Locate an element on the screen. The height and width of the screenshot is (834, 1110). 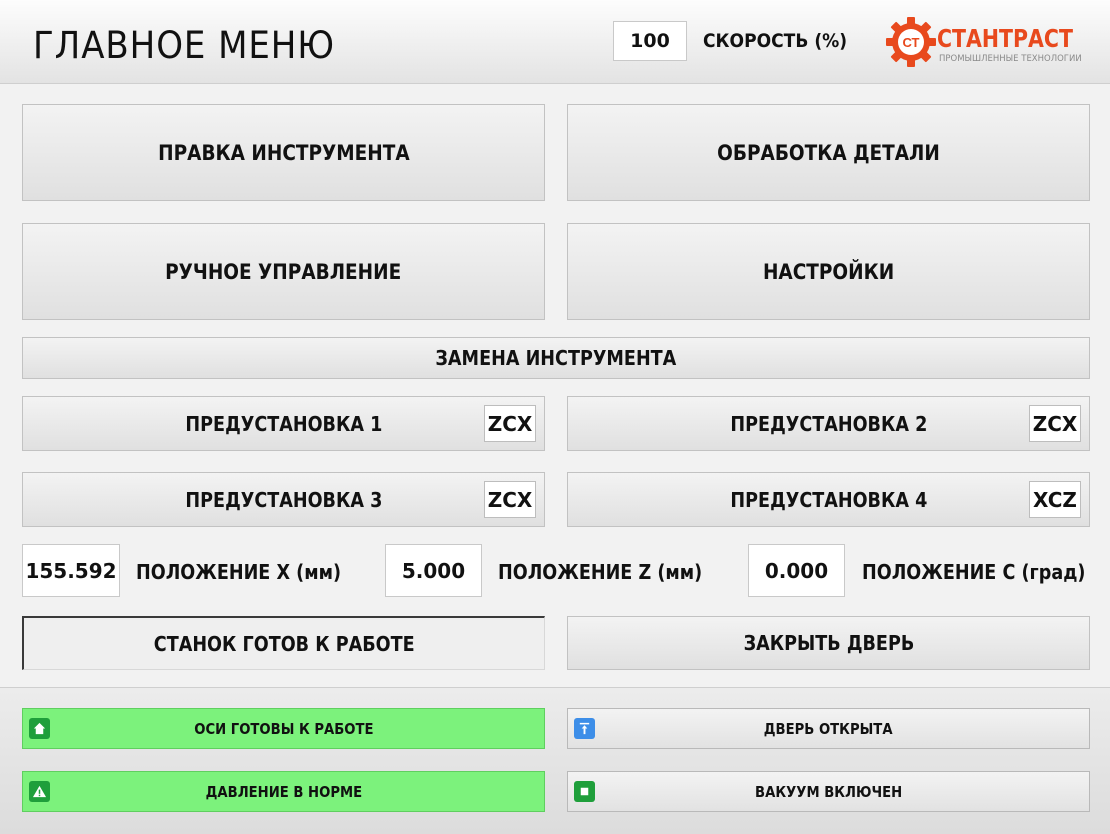
preset-4-axis-order: XCZ is located at coordinates (1055, 499).